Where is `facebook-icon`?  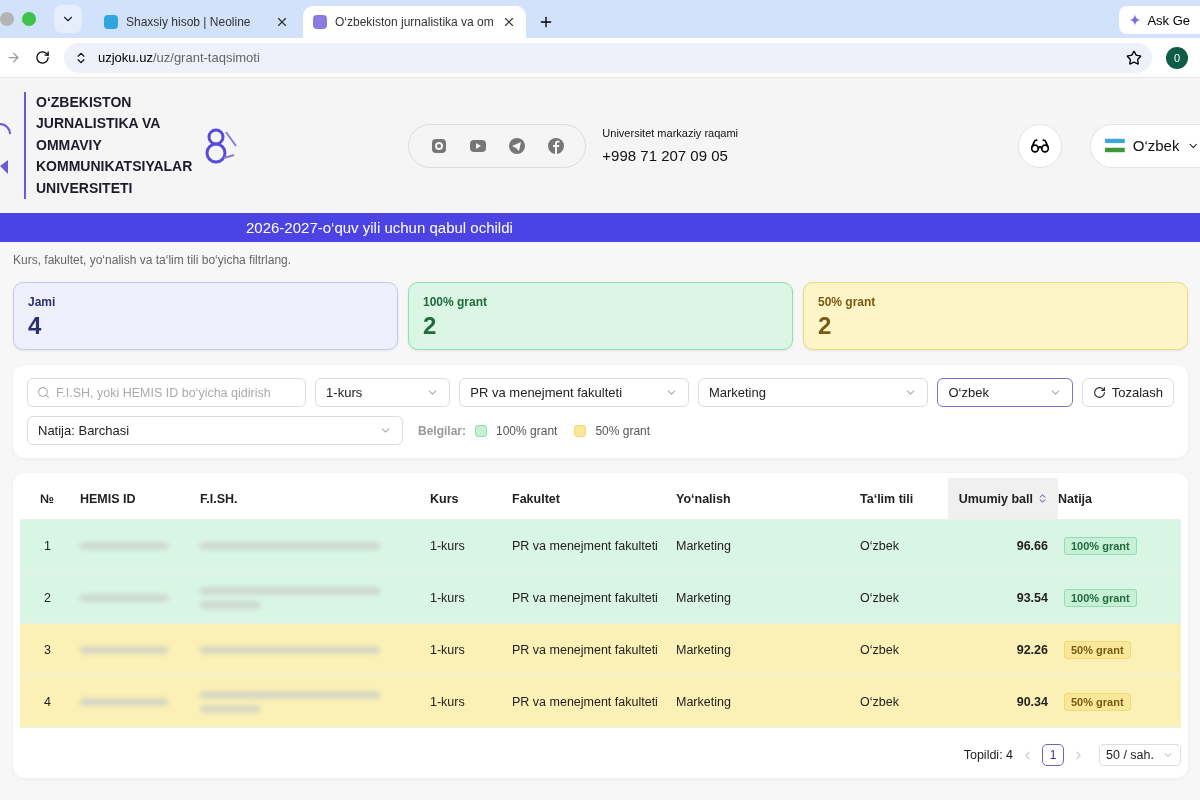
facebook-icon is located at coordinates (555, 145).